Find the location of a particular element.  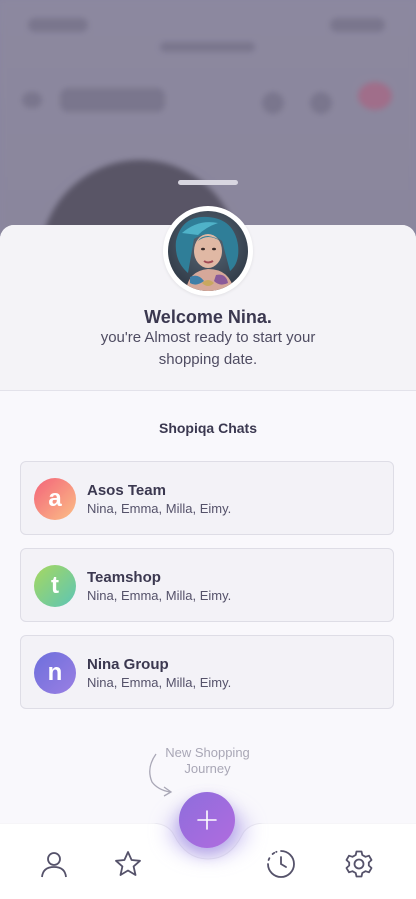

chat-avatar-badge: t is located at coordinates (55, 586).